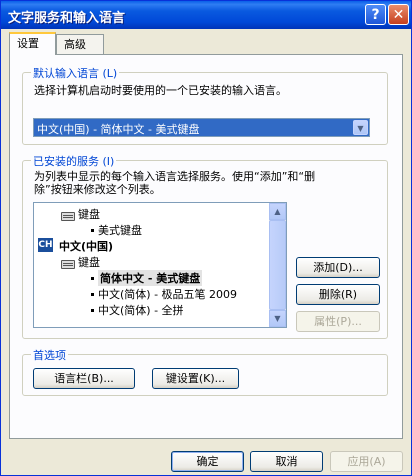 The height and width of the screenshot is (476, 412). I want to click on preferences-legend: 首选项, so click(49, 355).